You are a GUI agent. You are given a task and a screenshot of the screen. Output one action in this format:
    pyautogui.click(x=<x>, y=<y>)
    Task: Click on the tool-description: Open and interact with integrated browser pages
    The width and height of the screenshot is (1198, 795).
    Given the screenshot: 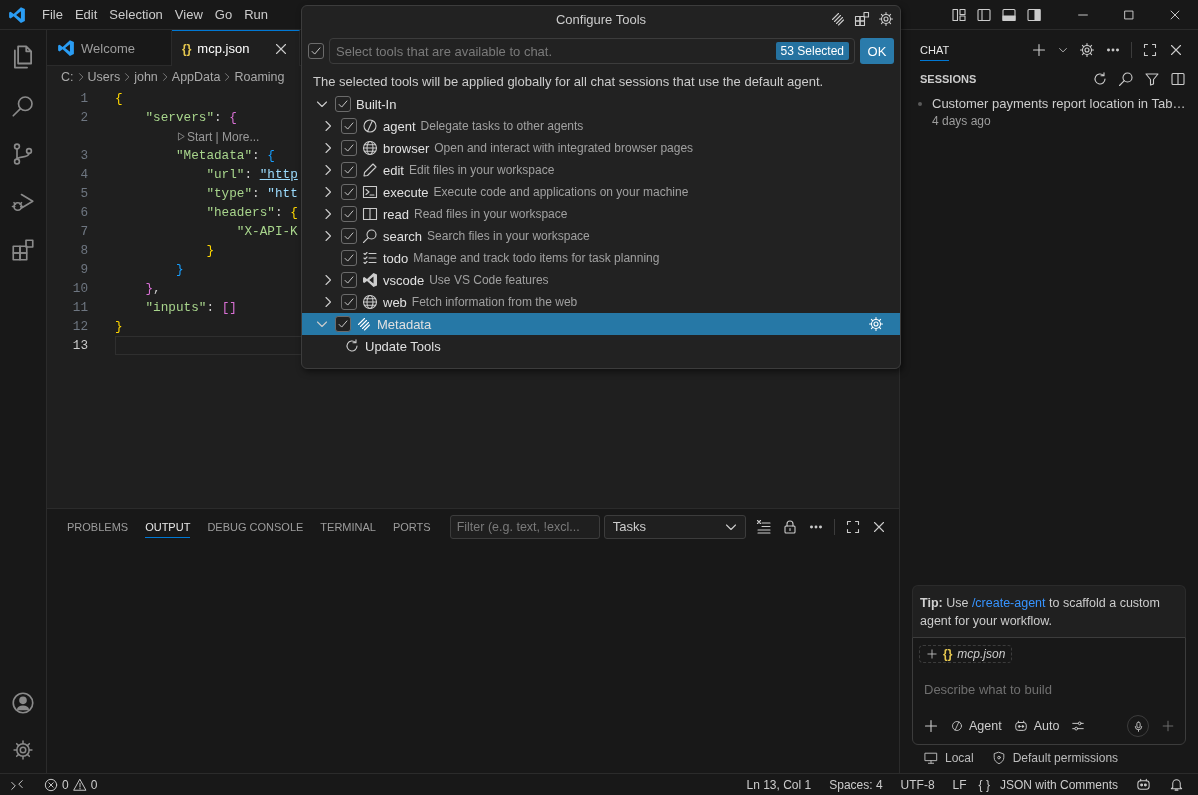 What is the action you would take?
    pyautogui.click(x=564, y=148)
    